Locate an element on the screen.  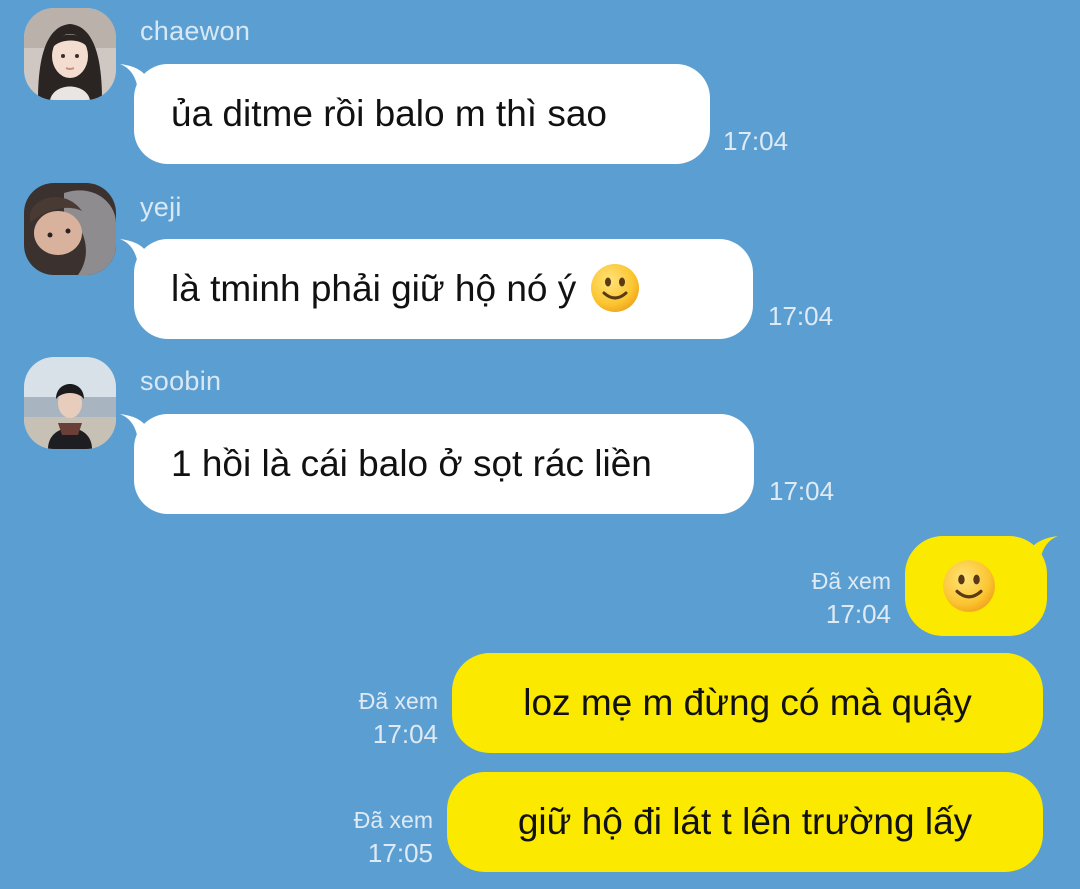
message-text: là tminh phải giữ hộ nó ý is located at coordinates (374, 288).